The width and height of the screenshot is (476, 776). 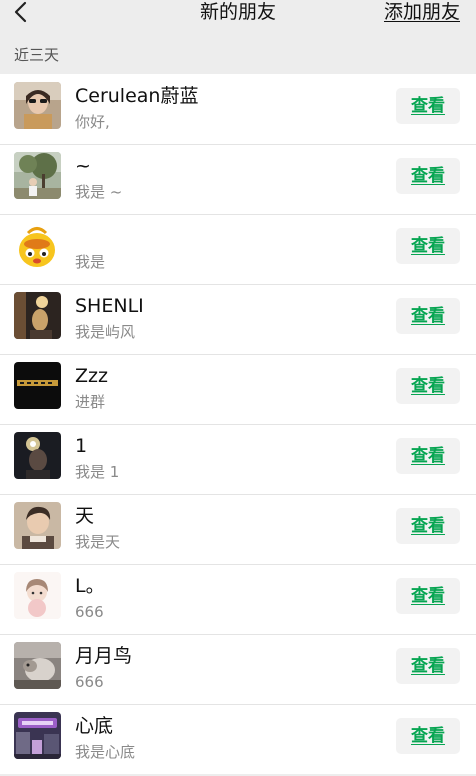 I want to click on friend-name: Zzz, so click(x=91, y=376).